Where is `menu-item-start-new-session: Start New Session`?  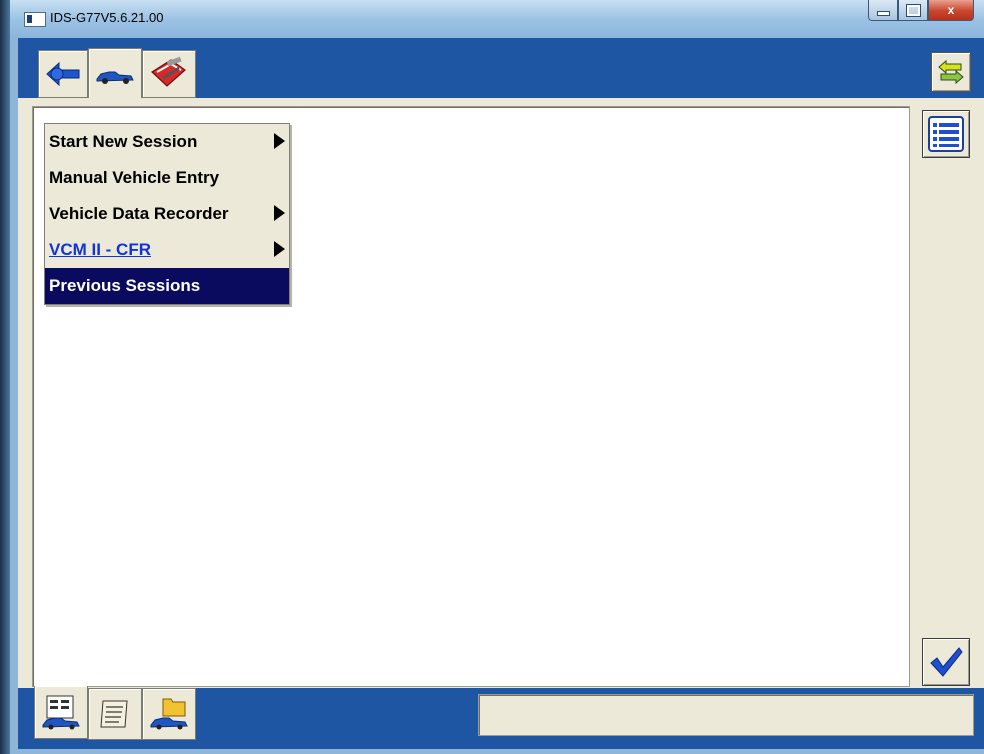
menu-item-start-new-session: Start New Session is located at coordinates (167, 142).